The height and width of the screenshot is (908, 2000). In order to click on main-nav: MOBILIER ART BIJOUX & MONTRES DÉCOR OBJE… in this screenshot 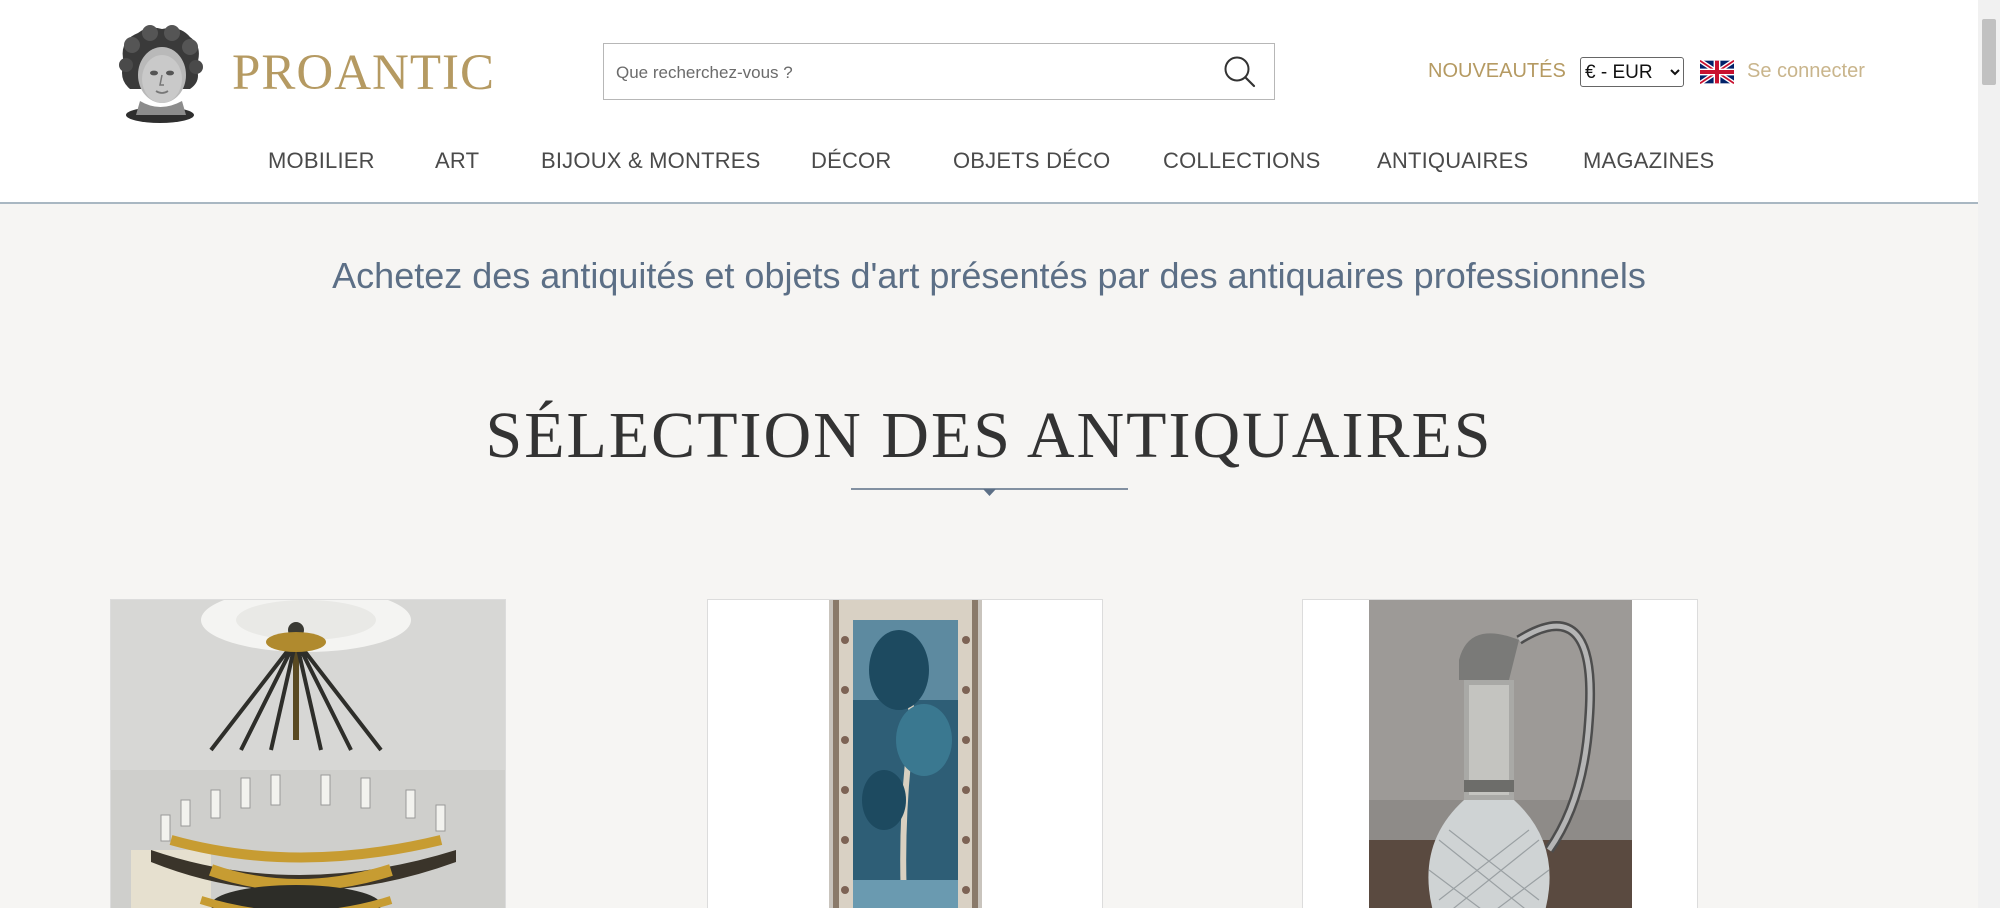, I will do `click(989, 164)`.